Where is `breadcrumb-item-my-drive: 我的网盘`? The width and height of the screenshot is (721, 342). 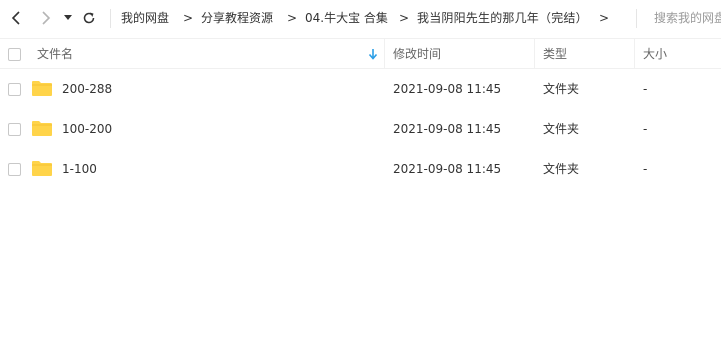
breadcrumb-item-my-drive: 我的网盘 is located at coordinates (145, 18).